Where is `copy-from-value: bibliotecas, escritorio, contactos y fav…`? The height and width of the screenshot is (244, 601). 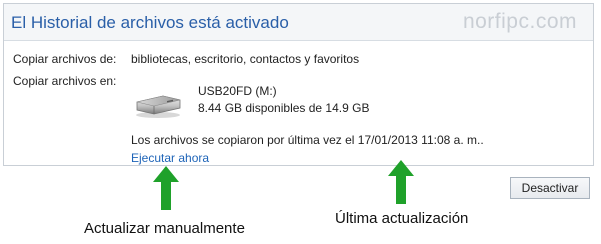 copy-from-value: bibliotecas, escritorio, contactos y fav… is located at coordinates (245, 59).